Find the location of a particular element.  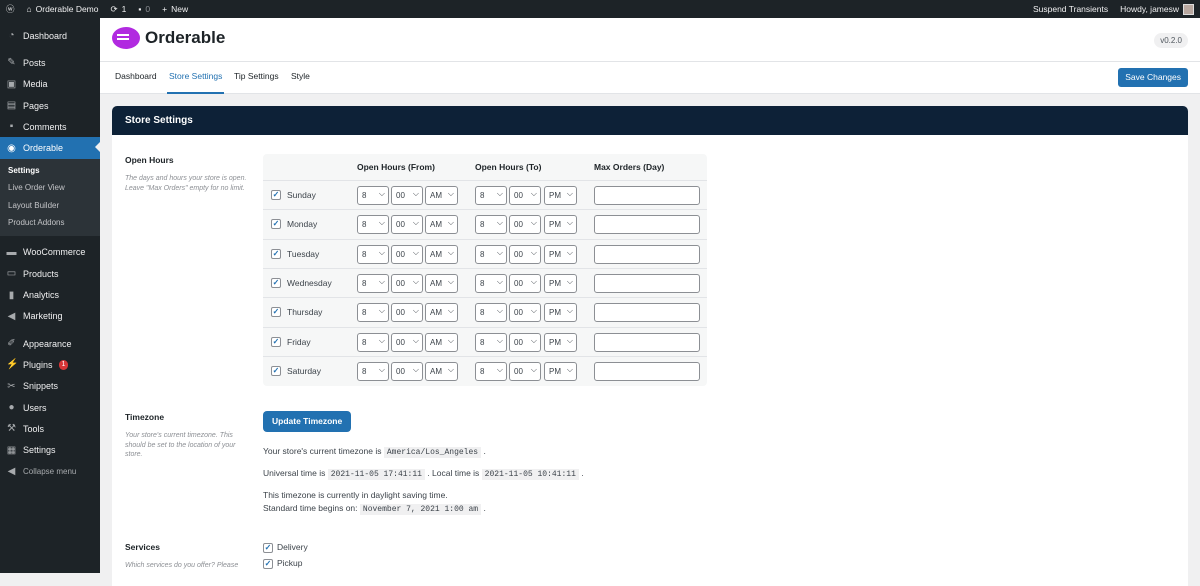

sidebar-item-orderable: ◉ Orderable is located at coordinates (50, 148).